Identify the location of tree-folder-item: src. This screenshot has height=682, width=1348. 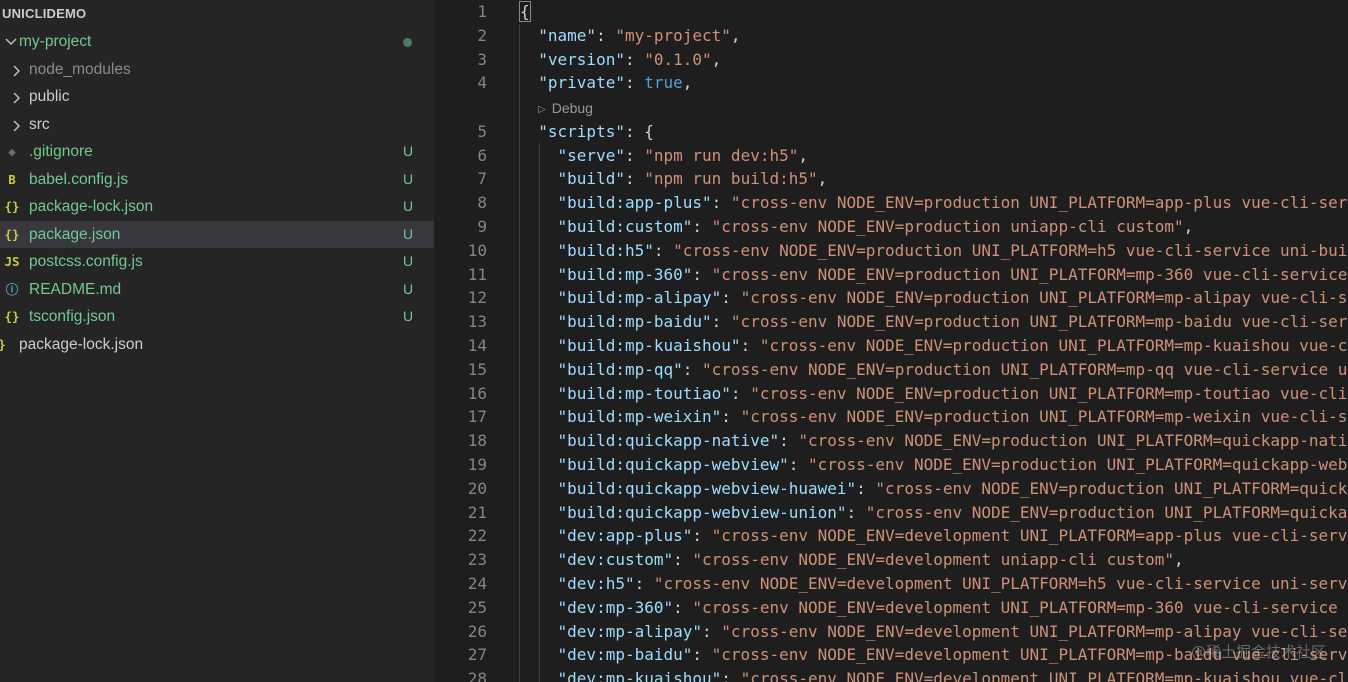
(217, 125).